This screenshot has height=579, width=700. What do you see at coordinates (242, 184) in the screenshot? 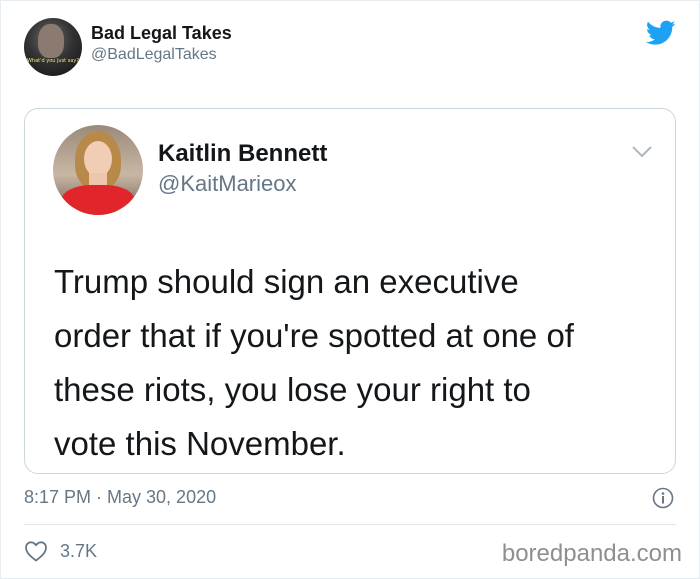
I see `quoted-author-handle: @KaitMarieox` at bounding box center [242, 184].